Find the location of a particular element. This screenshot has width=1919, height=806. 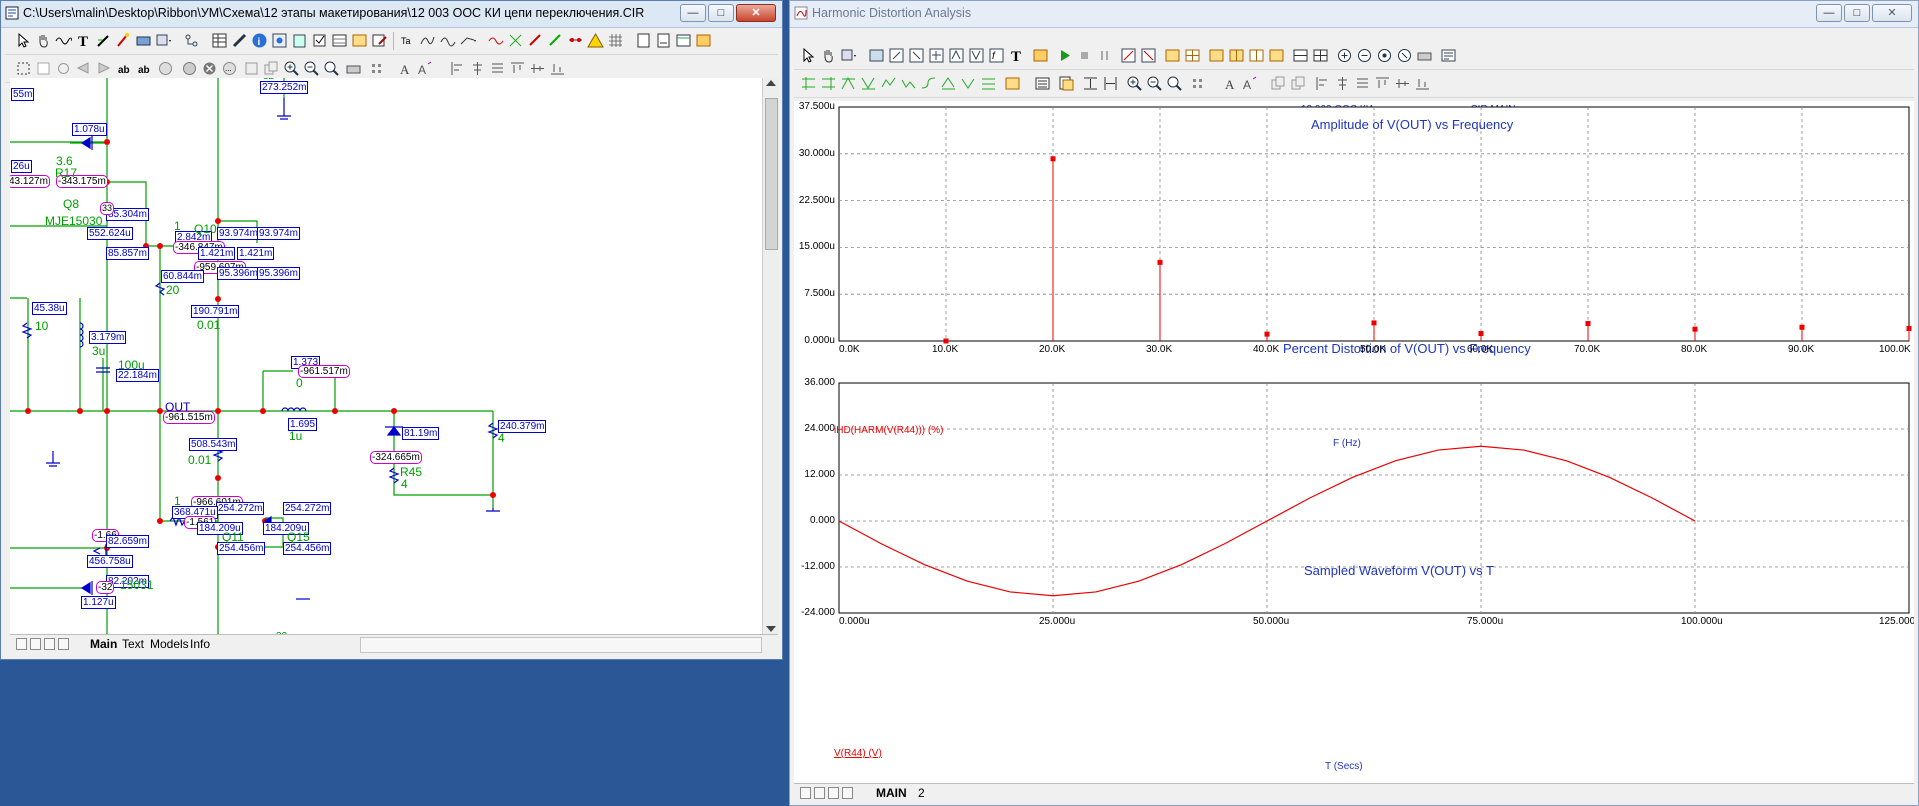

page-icon is located at coordinates (643, 40).